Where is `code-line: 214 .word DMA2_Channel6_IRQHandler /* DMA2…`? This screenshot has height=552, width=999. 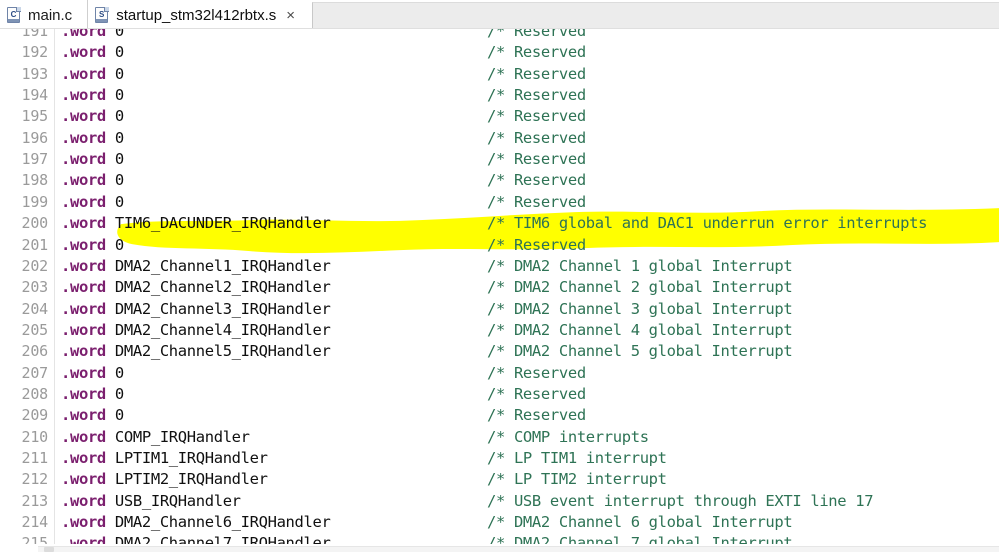 code-line: 214 .word DMA2_Channel6_IRQHandler /* DMA2… is located at coordinates (499, 522).